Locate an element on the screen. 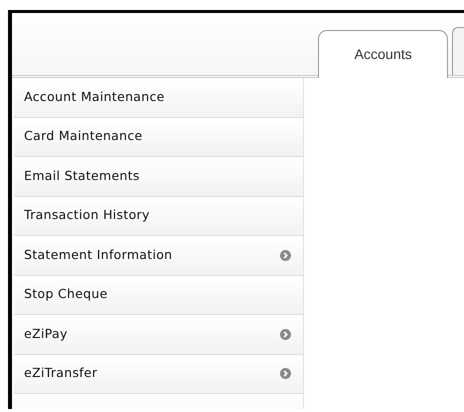  tab-edge is located at coordinates (458, 51).